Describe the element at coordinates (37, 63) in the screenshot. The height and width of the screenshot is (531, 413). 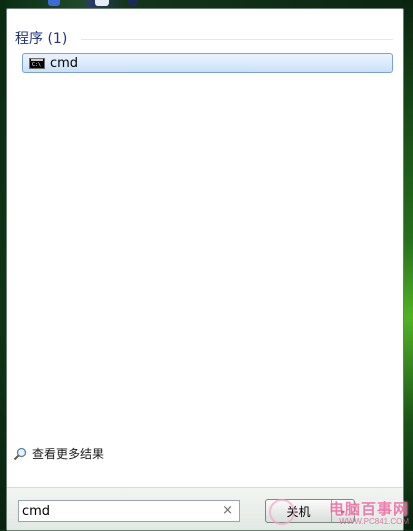
I see `cmd-icon: C:\` at that location.